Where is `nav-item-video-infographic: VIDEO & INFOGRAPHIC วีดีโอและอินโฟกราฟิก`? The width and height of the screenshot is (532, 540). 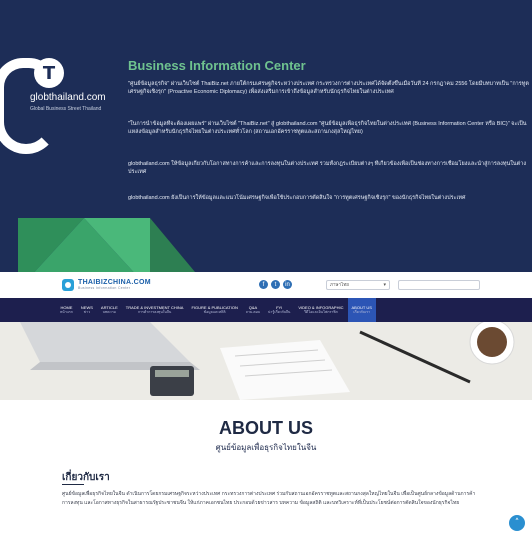 nav-item-video-infographic: VIDEO & INFOGRAPHIC วีดีโอและอินโฟกราฟิก is located at coordinates (320, 310).